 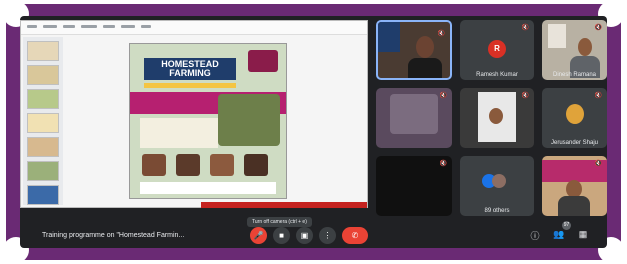 I want to click on participant-tile: 🔇 Dinesh Ramana, so click(x=574, y=50).